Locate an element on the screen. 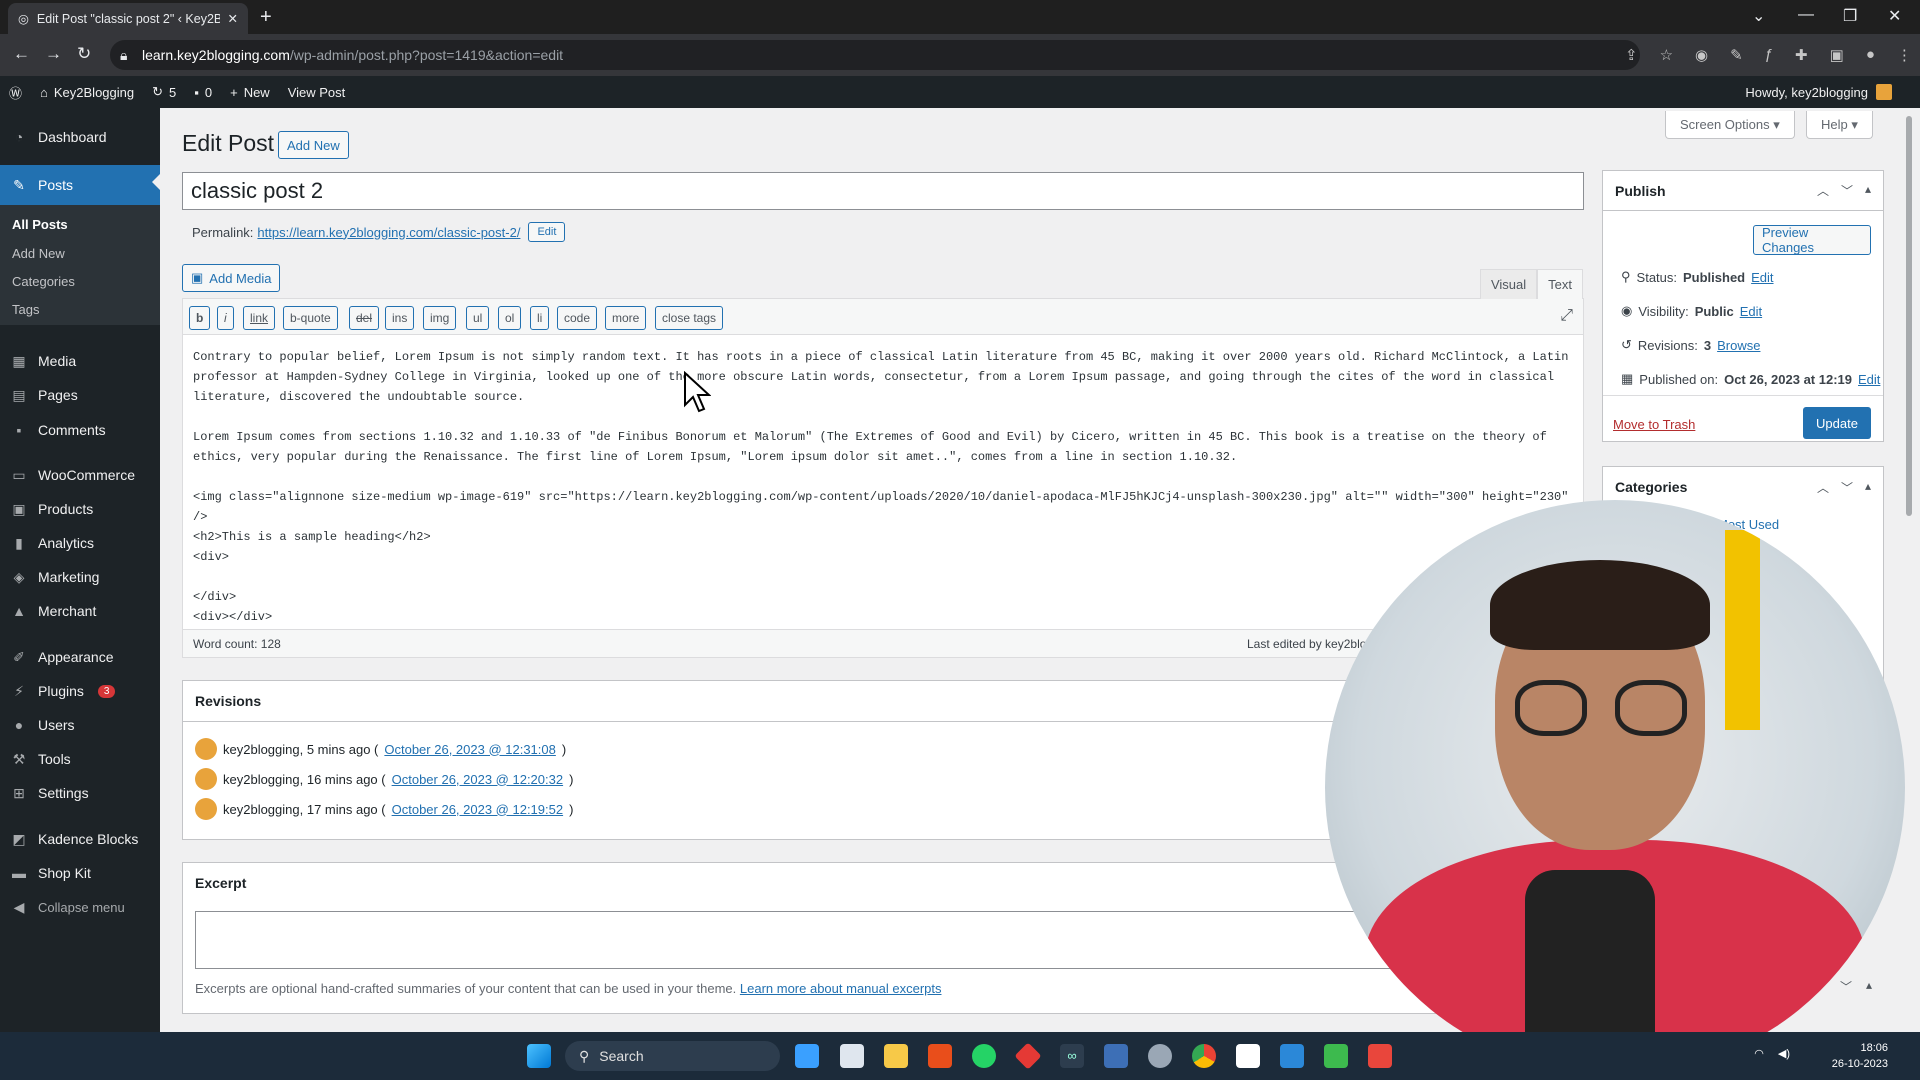 This screenshot has height=1080, width=1920. back-icon: ← is located at coordinates (21, 54).